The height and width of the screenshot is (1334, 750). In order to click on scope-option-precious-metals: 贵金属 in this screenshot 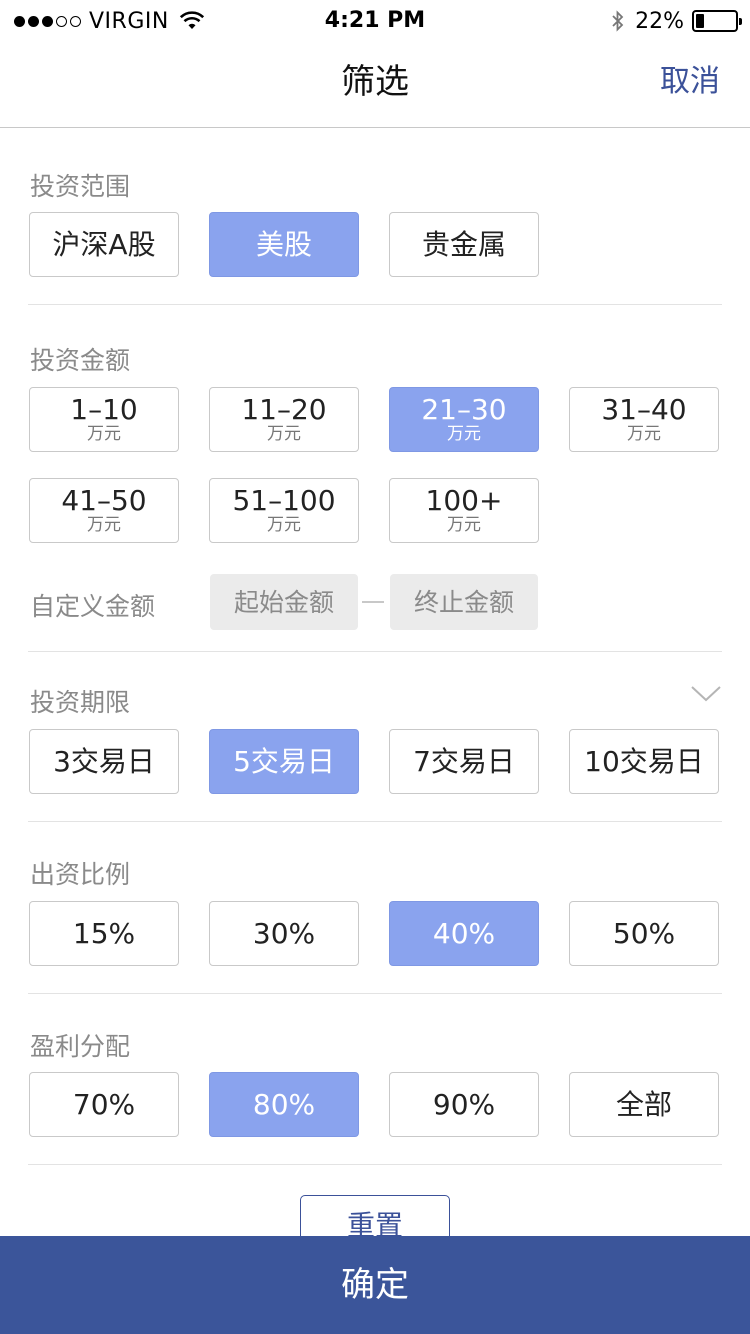, I will do `click(464, 244)`.